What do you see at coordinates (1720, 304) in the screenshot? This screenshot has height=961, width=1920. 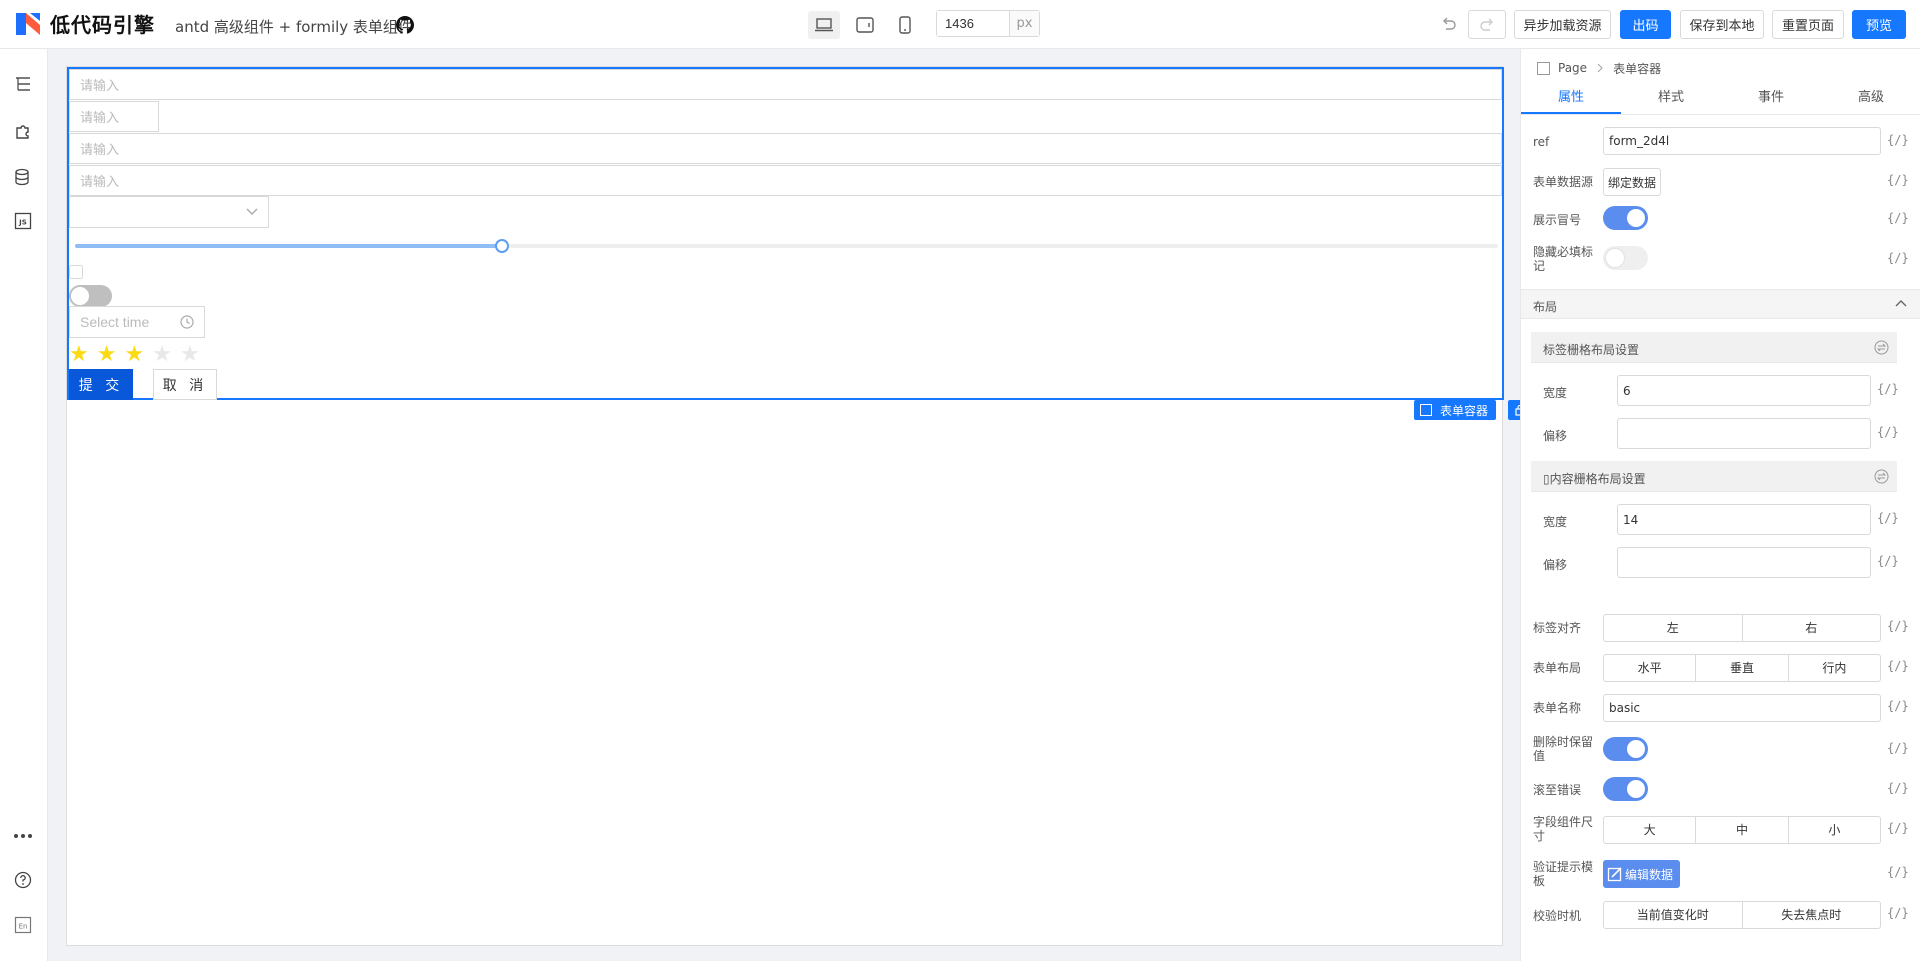 I see `layout-section-header: 布局` at bounding box center [1720, 304].